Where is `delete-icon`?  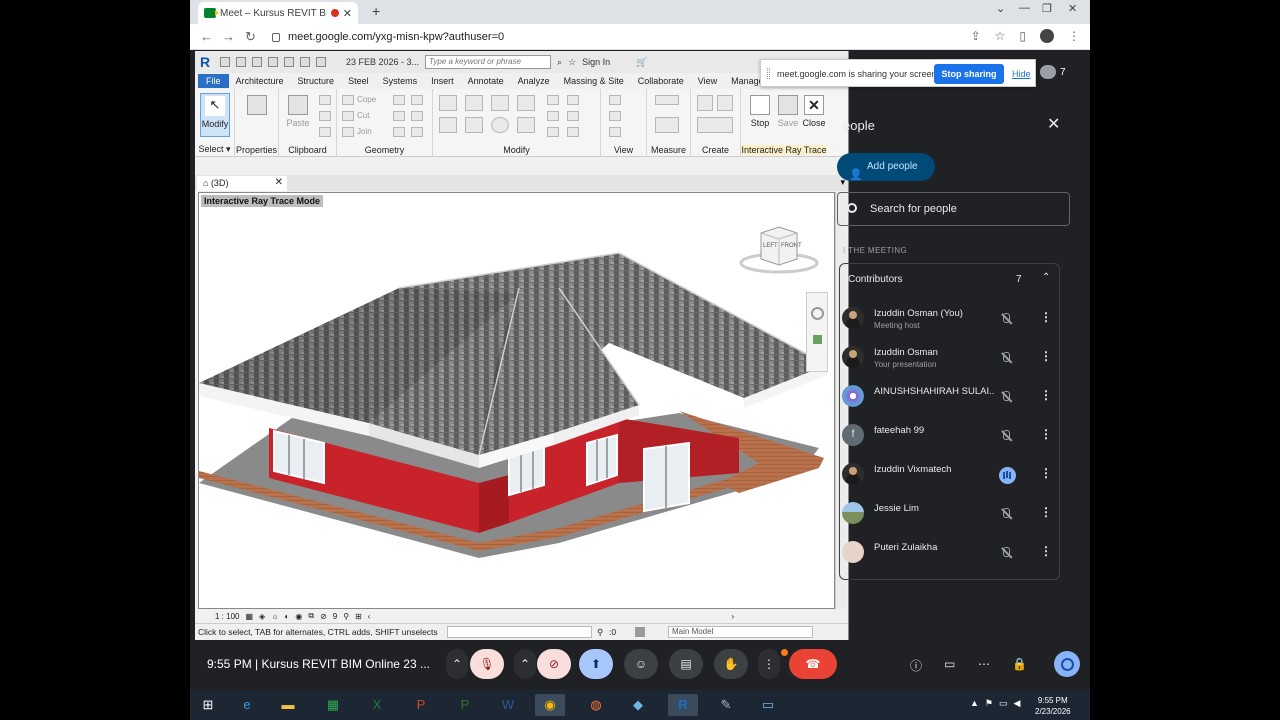
delete-icon is located at coordinates (573, 132).